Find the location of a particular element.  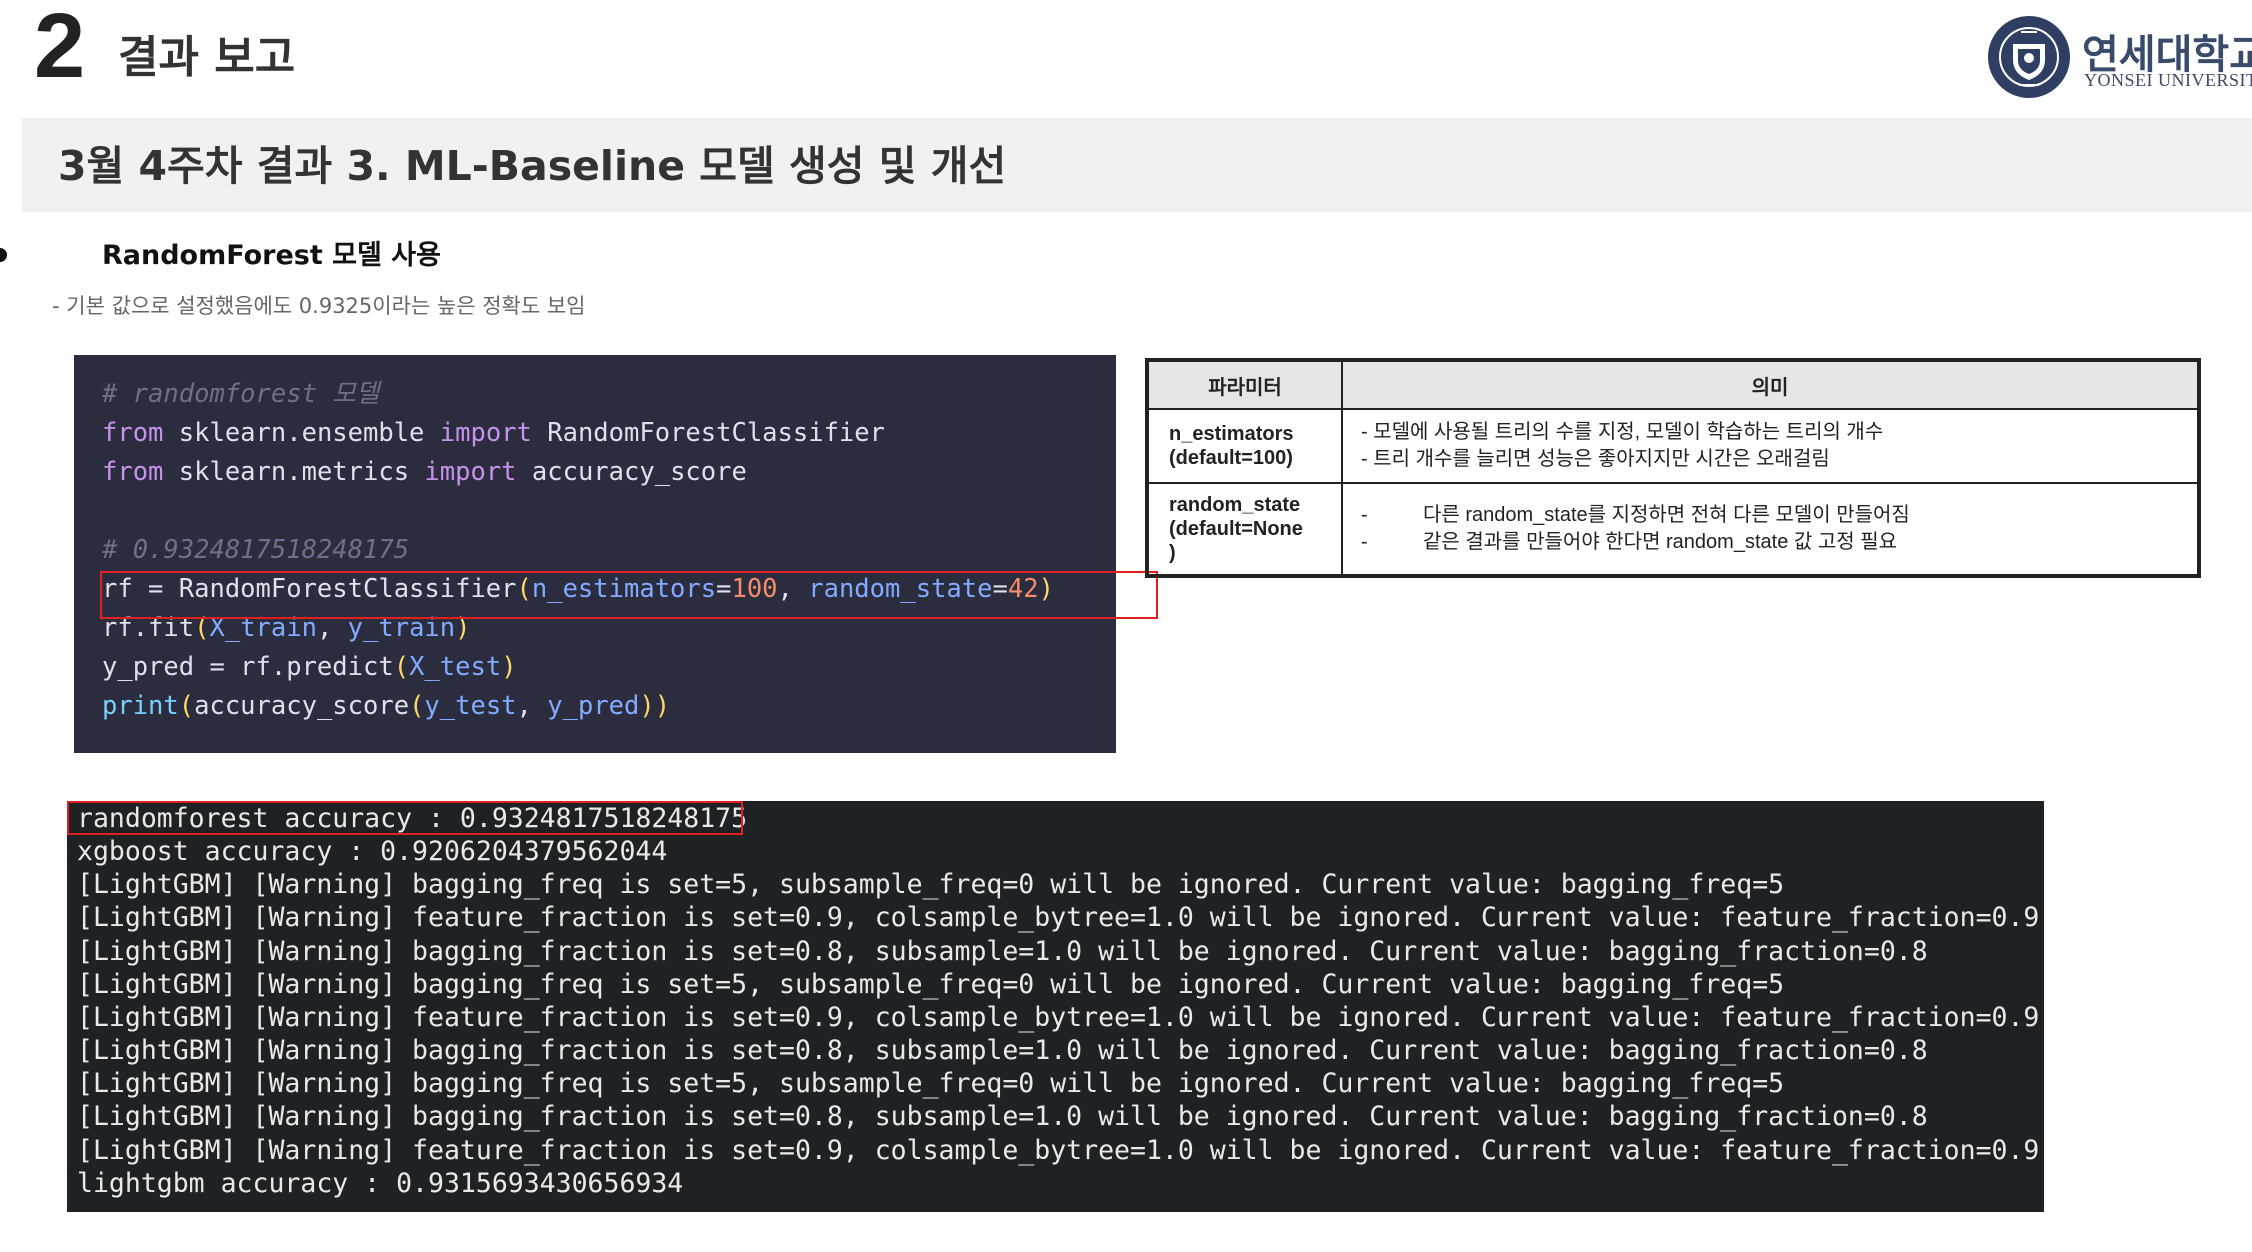

code-text: , is located at coordinates (532, 706).